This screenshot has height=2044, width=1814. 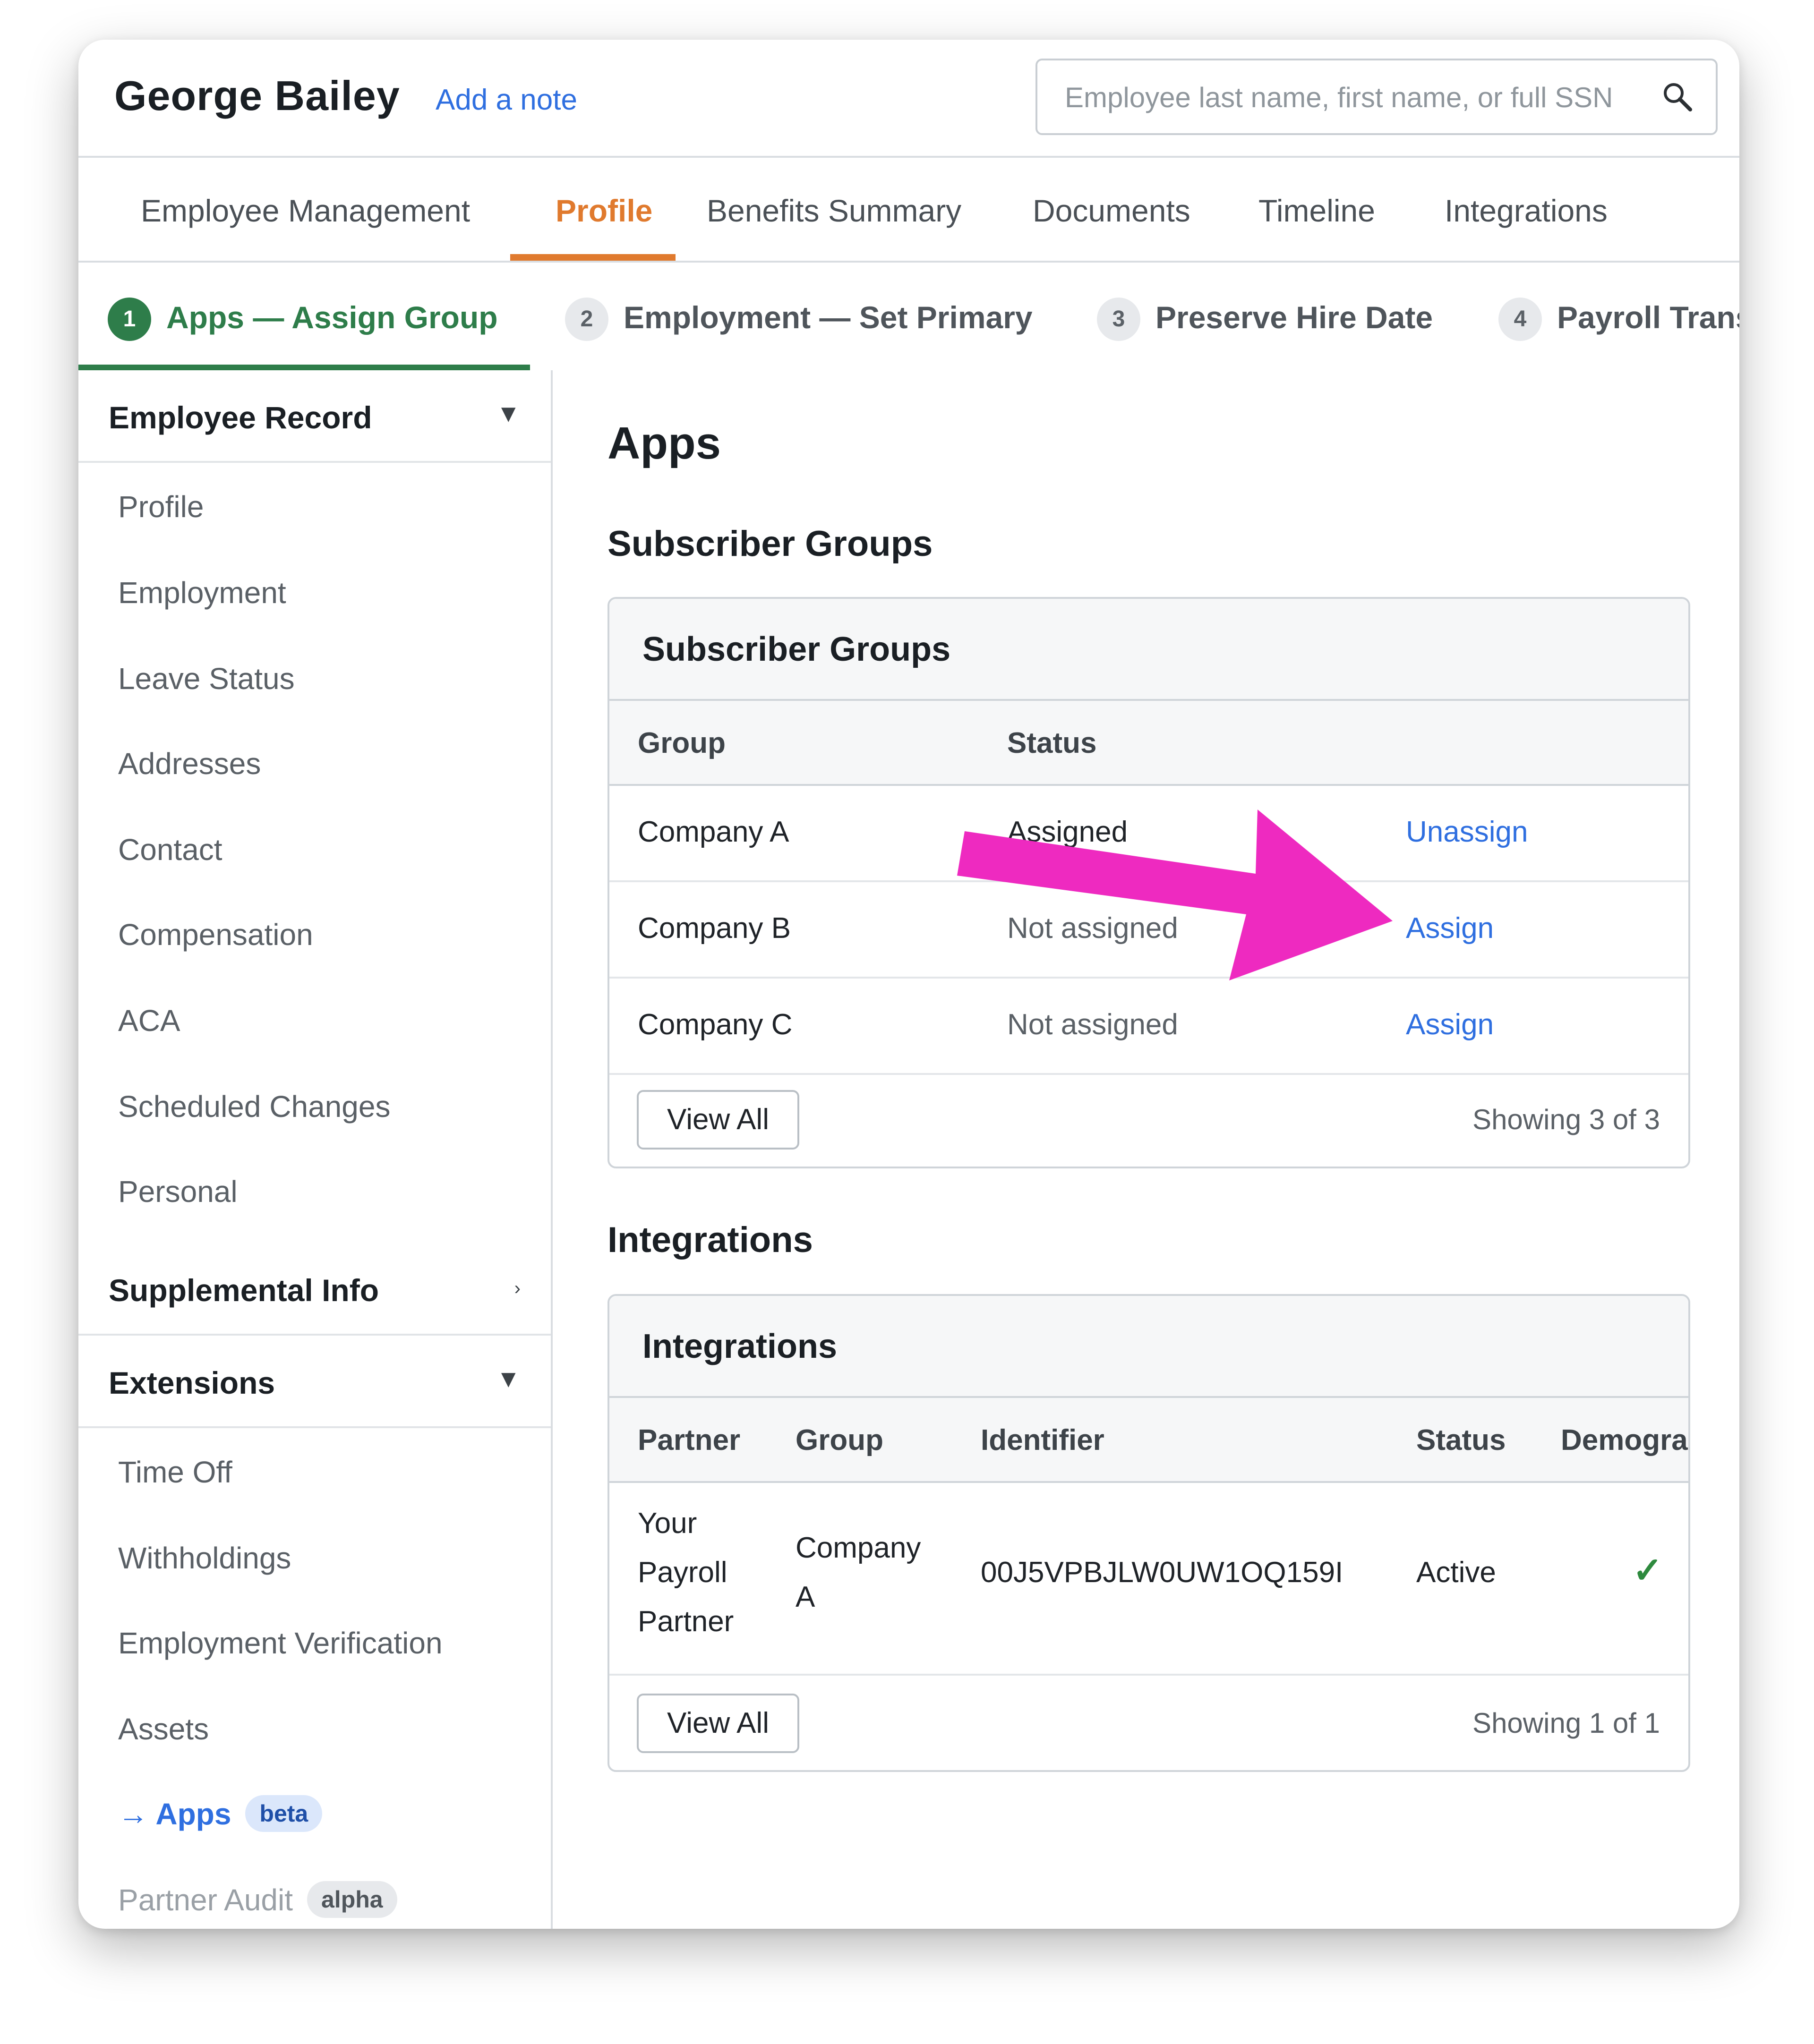 I want to click on annotation-arrow-icon, so click(x=1175, y=895).